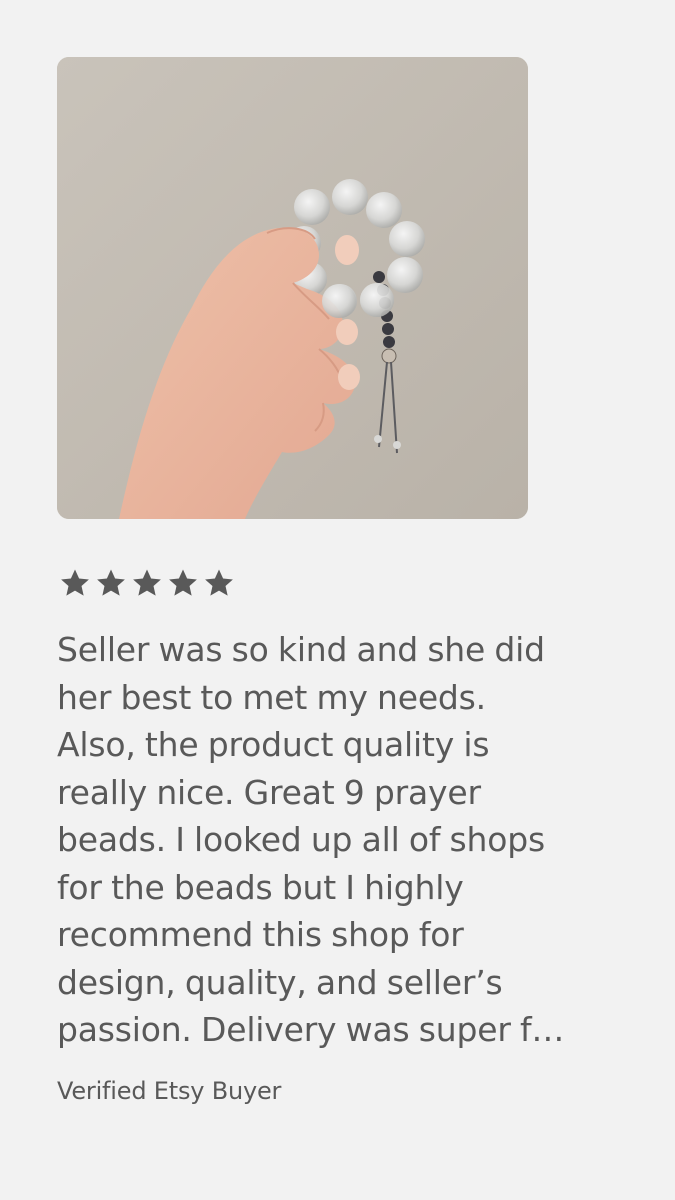 Image resolution: width=675 pixels, height=1200 pixels. Describe the element at coordinates (169, 1091) in the screenshot. I see `reviewer-label: Verified Etsy Buyer` at that location.